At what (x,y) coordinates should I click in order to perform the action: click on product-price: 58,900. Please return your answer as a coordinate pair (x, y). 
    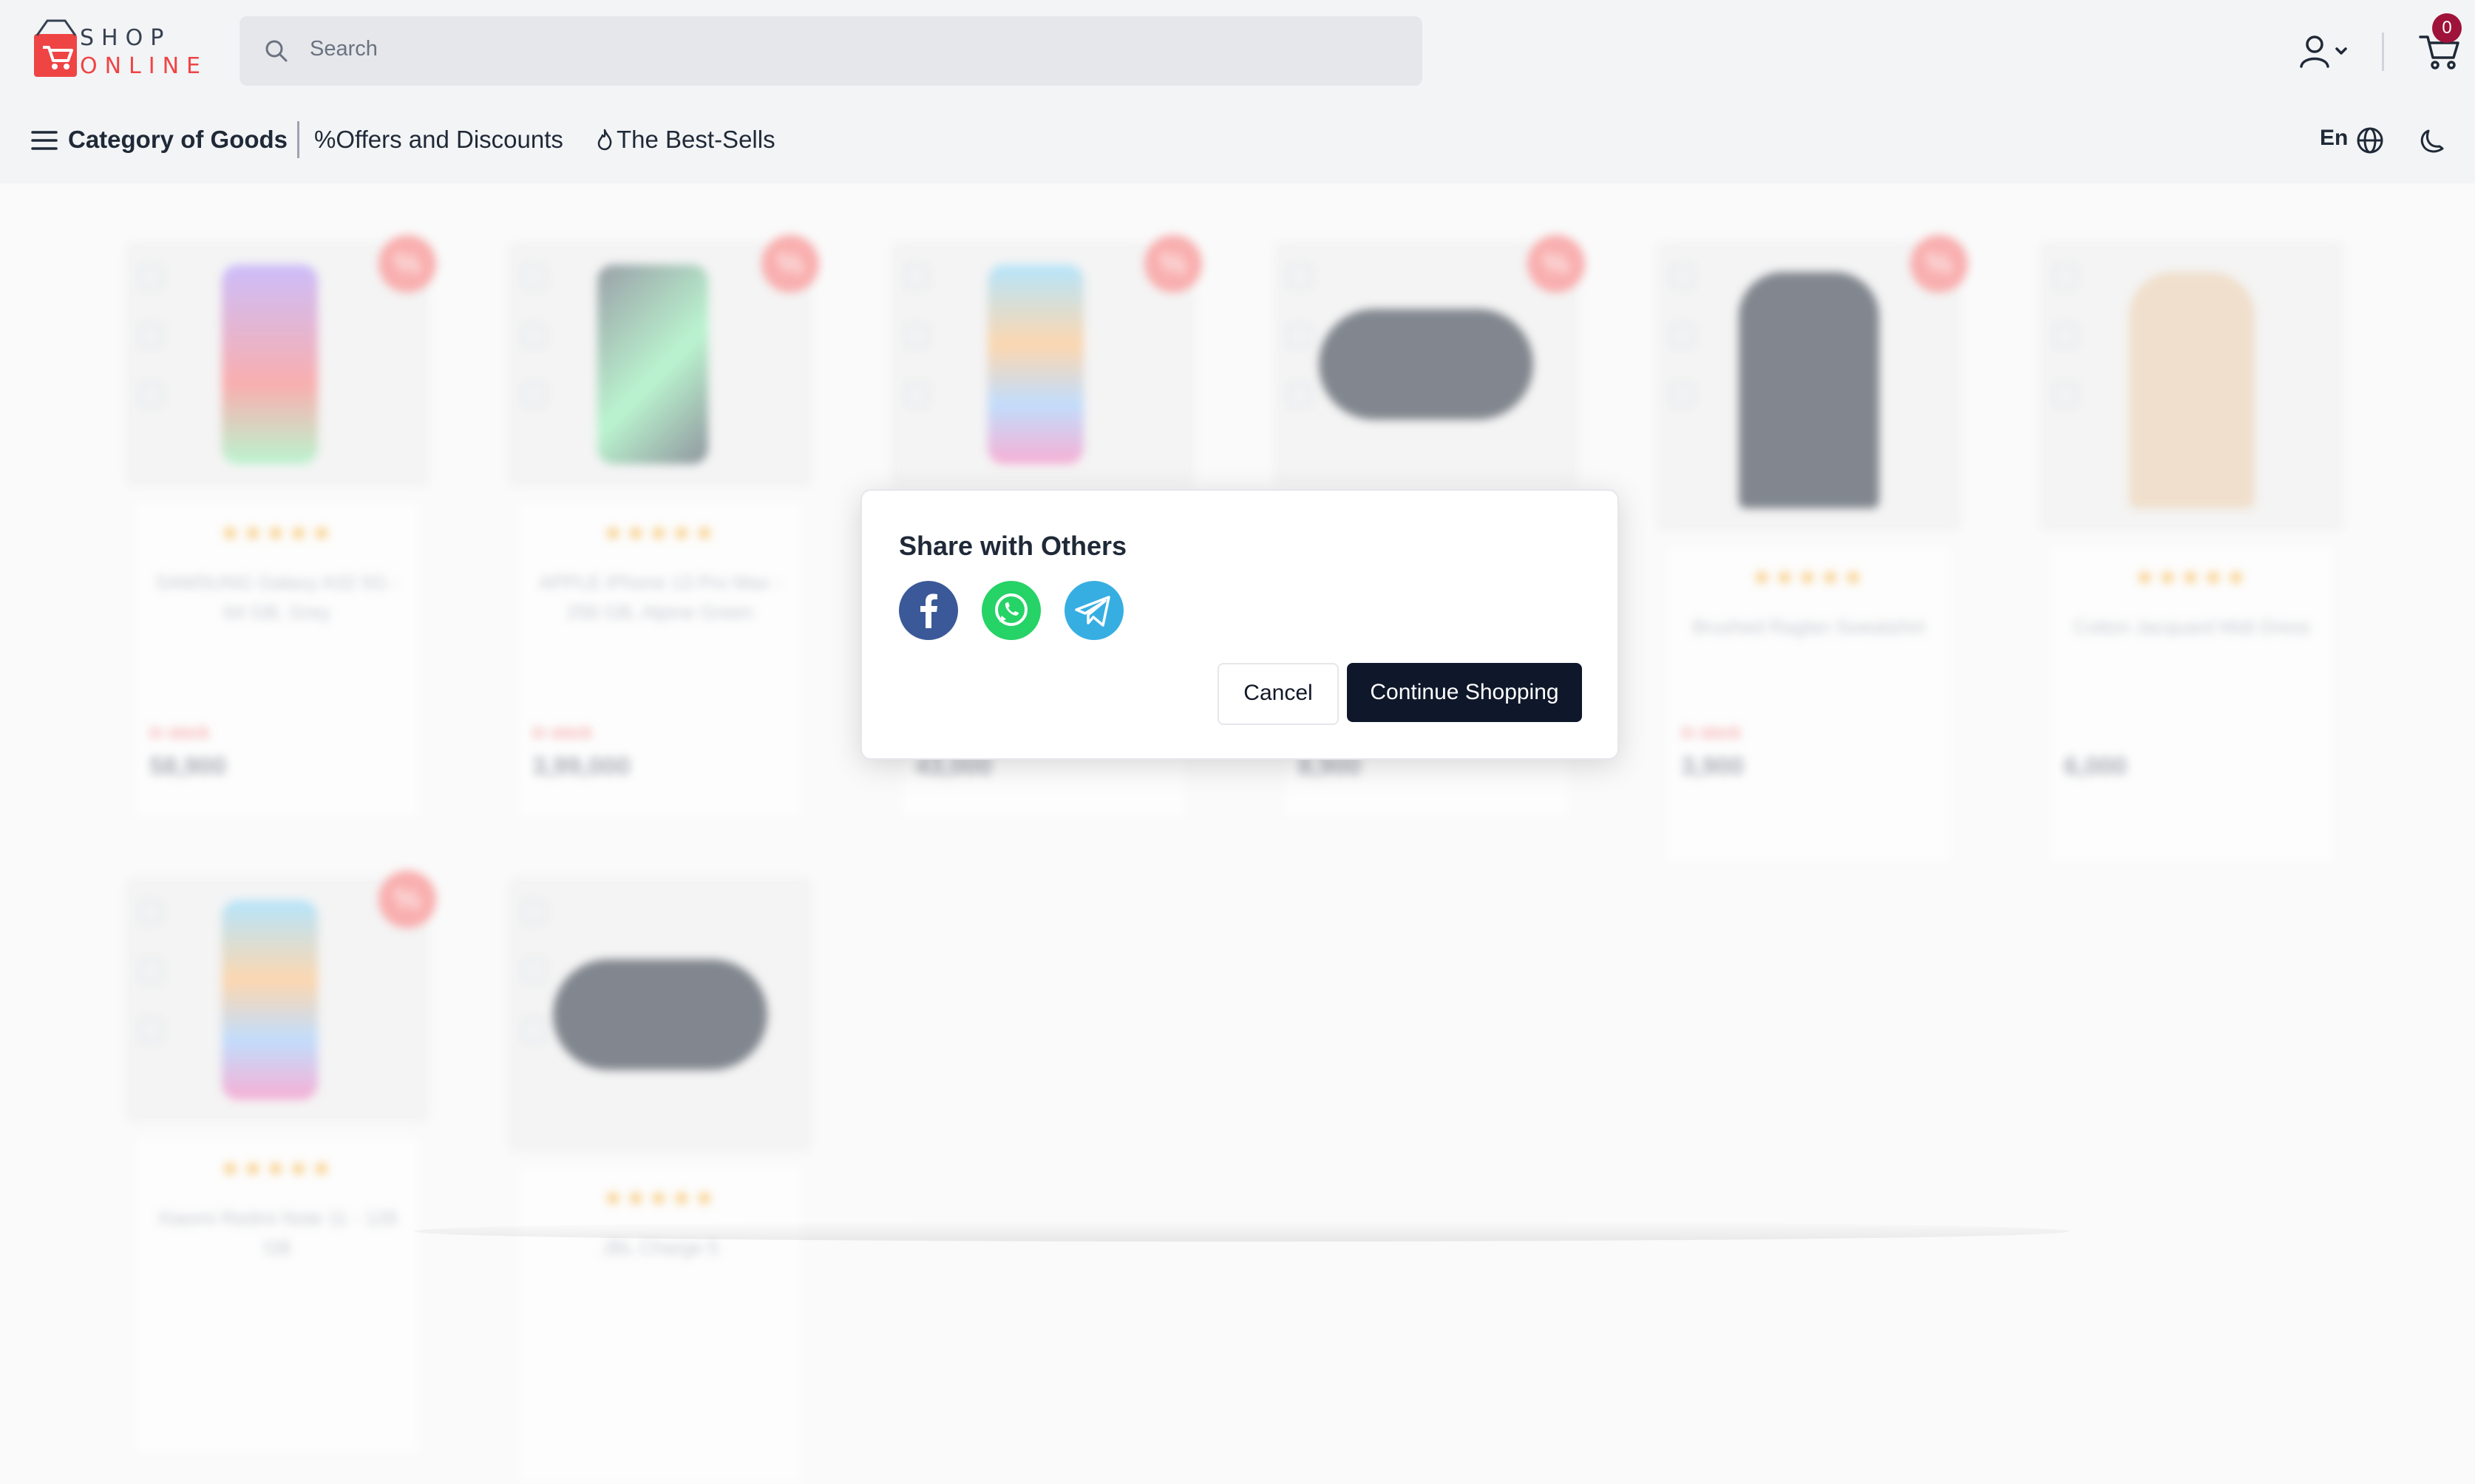
    Looking at the image, I should click on (188, 766).